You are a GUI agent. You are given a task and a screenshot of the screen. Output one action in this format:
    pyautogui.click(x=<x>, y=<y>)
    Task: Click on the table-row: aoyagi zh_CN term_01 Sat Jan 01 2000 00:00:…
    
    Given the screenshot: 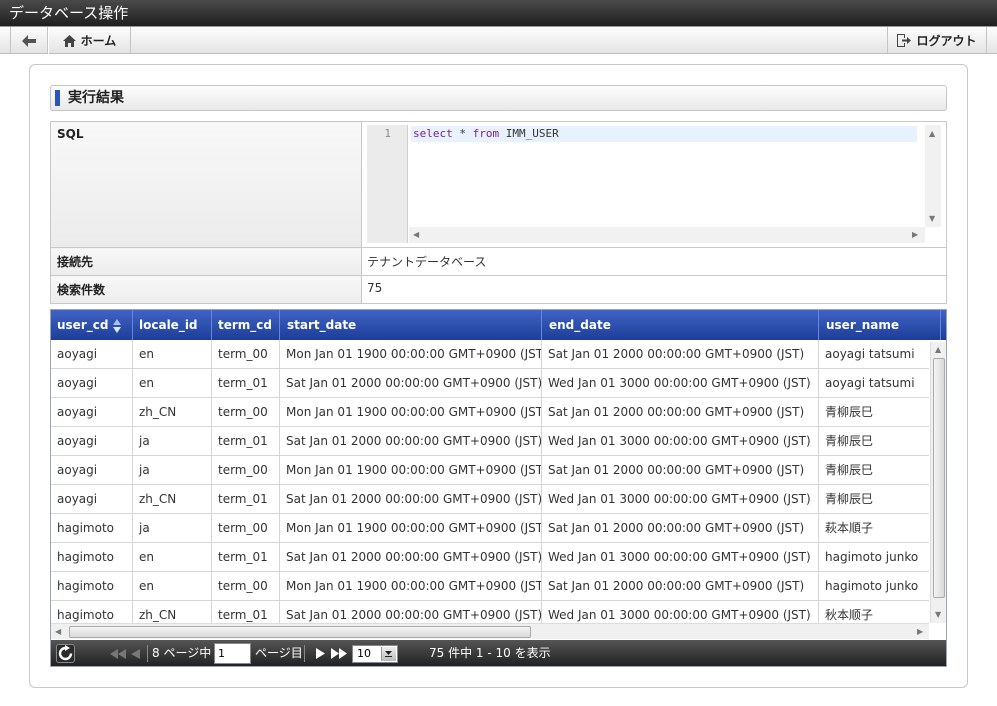 What is the action you would take?
    pyautogui.click(x=490, y=499)
    